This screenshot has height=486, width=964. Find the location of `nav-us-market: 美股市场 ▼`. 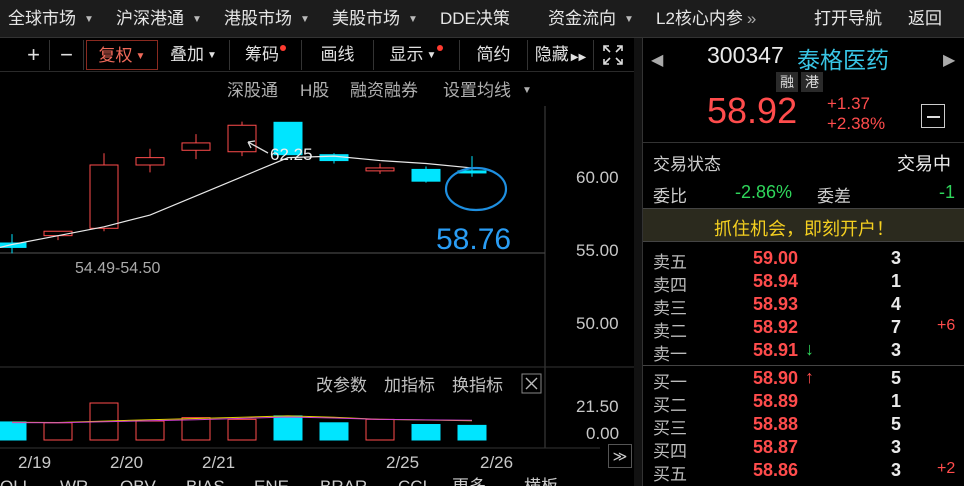

nav-us-market: 美股市场 ▼ is located at coordinates (375, 19).